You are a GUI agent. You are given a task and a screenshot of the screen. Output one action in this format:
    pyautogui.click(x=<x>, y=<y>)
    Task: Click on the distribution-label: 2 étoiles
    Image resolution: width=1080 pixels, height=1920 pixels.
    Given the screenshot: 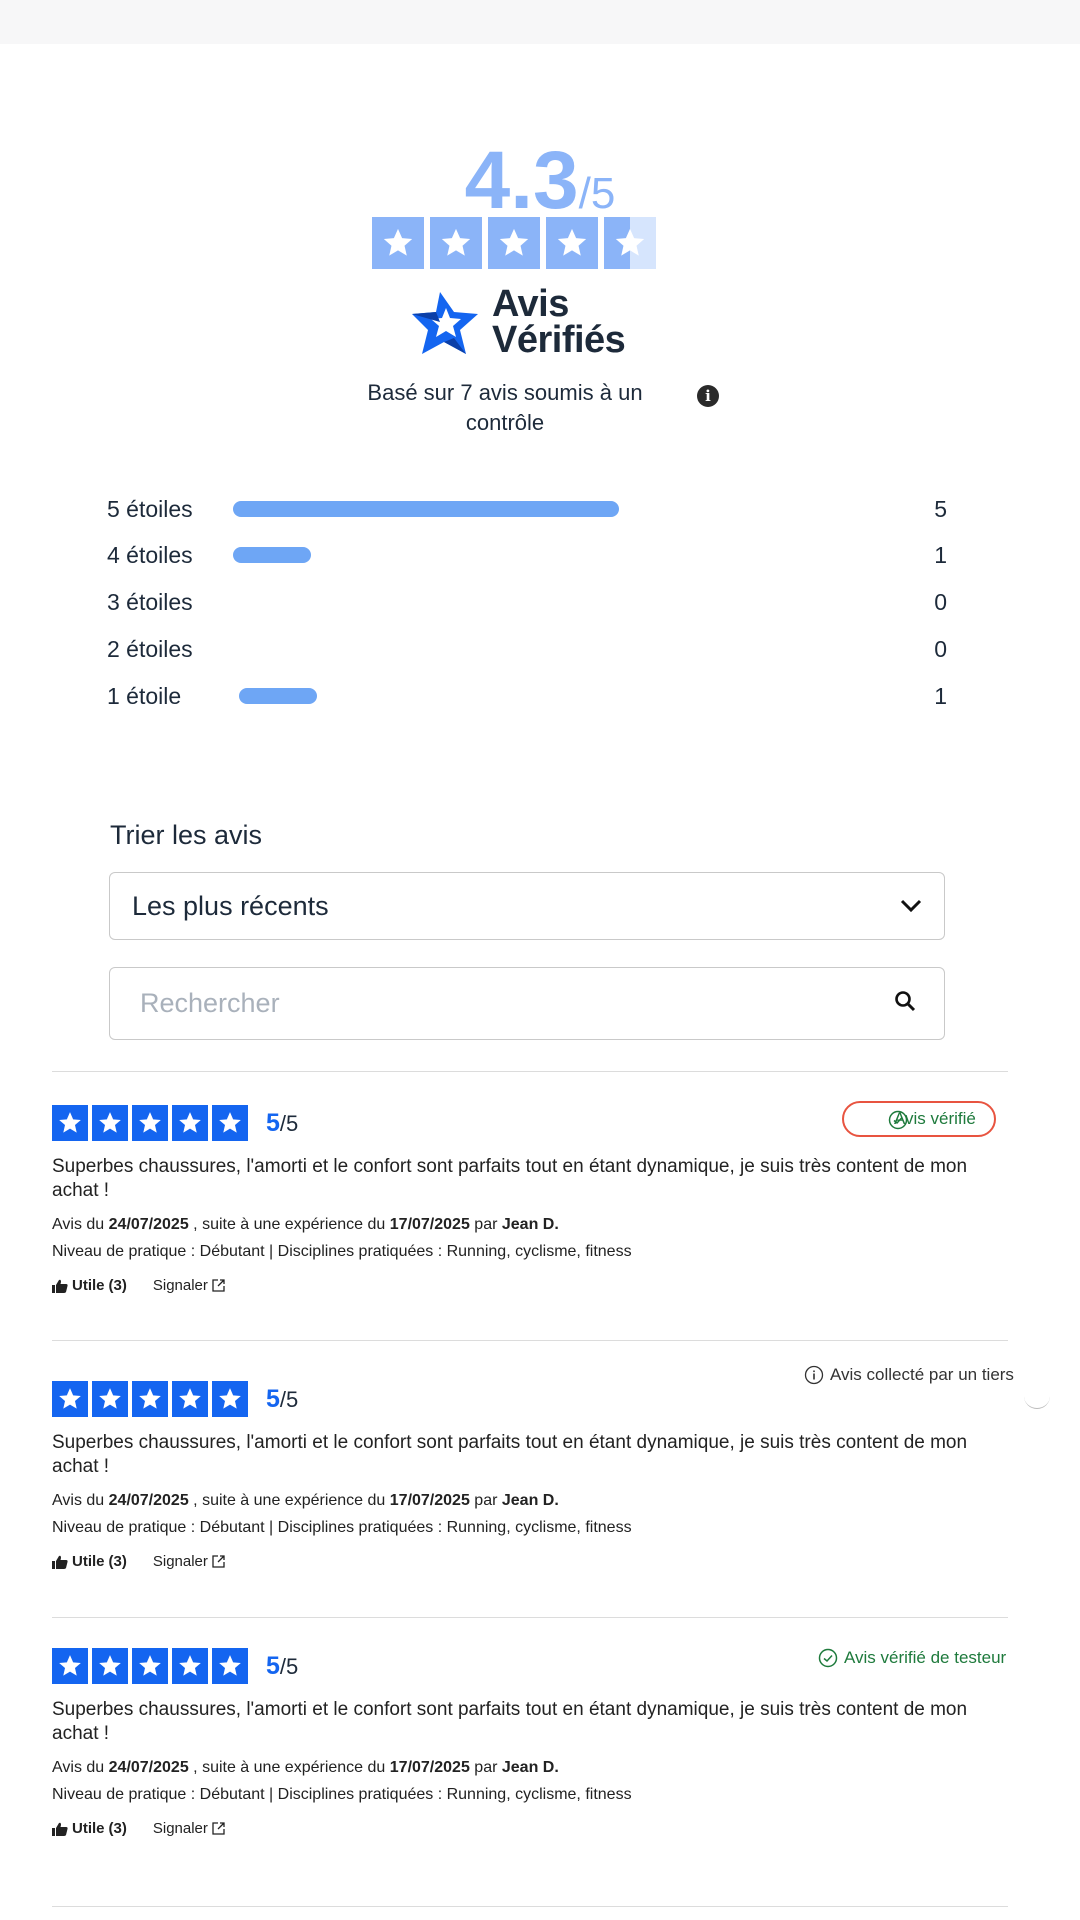 What is the action you would take?
    pyautogui.click(x=150, y=648)
    